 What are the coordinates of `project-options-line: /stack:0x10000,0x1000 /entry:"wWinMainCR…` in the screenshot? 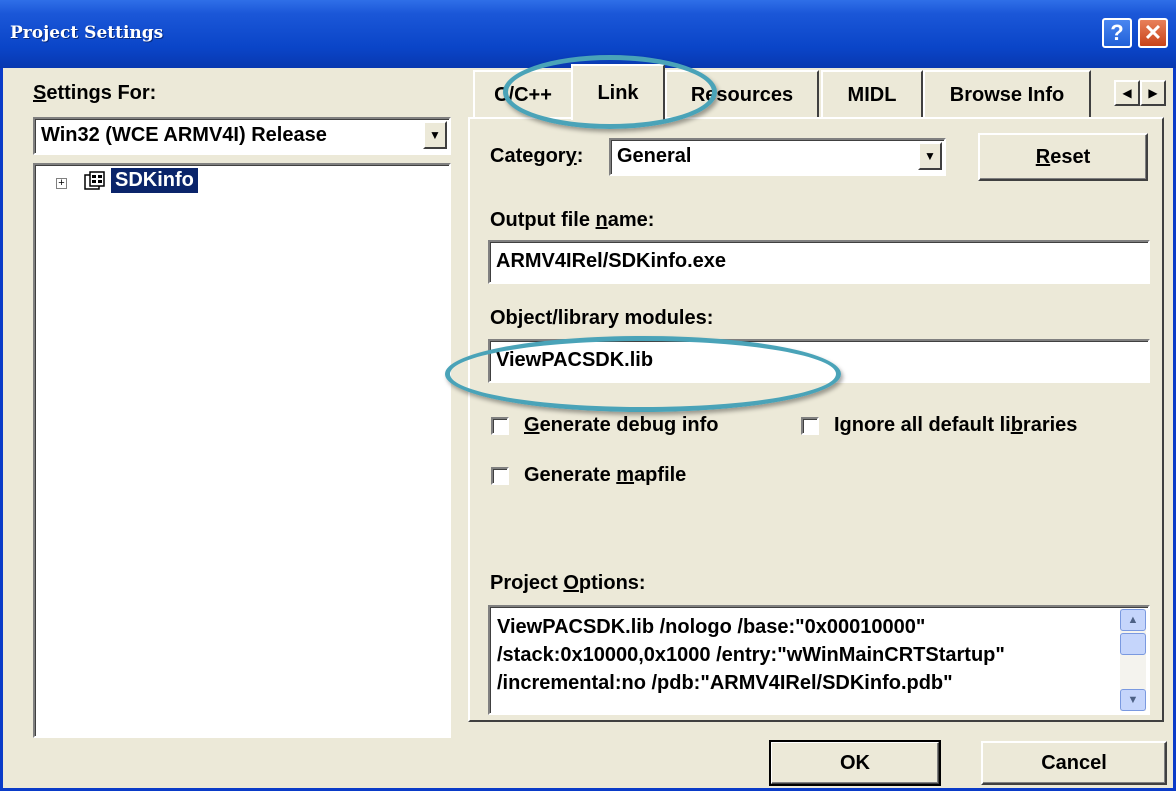 It's located at (751, 655).